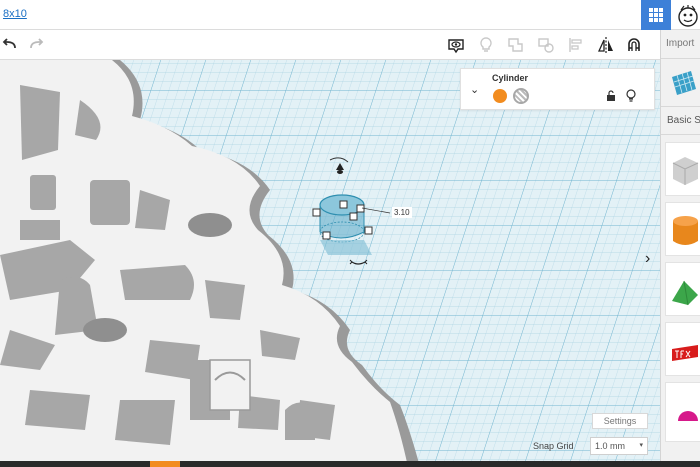  Describe the element at coordinates (611, 96) in the screenshot. I see `lock-icon` at that location.